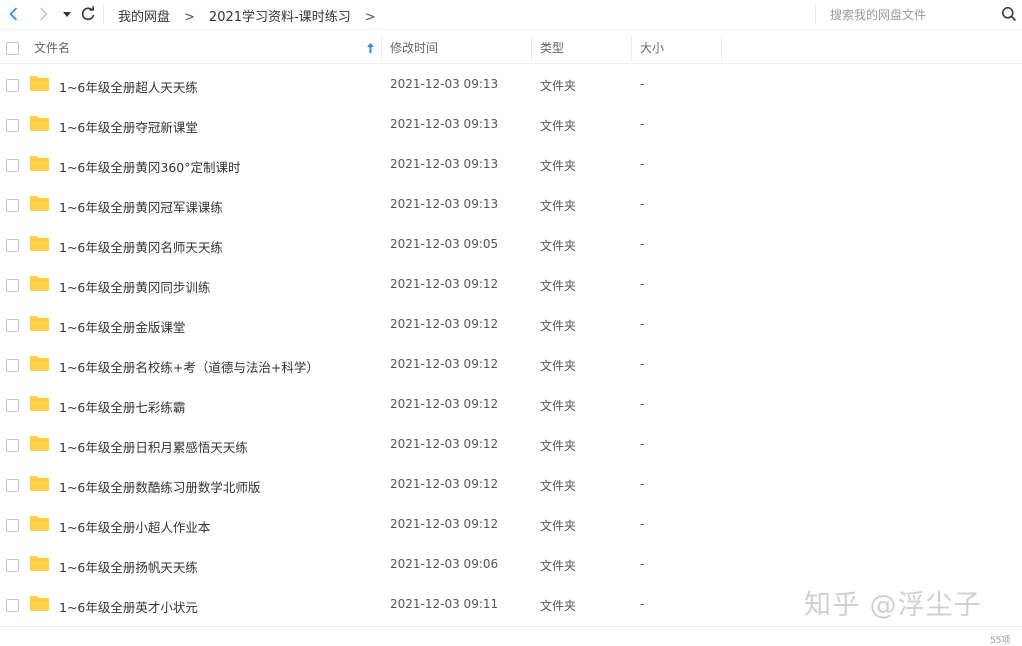 This screenshot has height=646, width=1022. What do you see at coordinates (652, 48) in the screenshot?
I see `column-header-size: 大小` at bounding box center [652, 48].